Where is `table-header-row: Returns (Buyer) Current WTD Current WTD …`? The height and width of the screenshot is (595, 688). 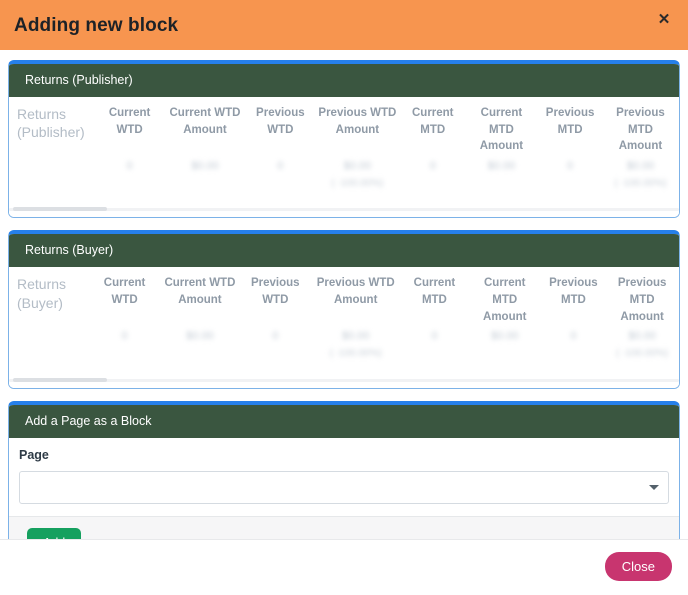 table-header-row: Returns (Buyer) Current WTD Current WTD … is located at coordinates (344, 297).